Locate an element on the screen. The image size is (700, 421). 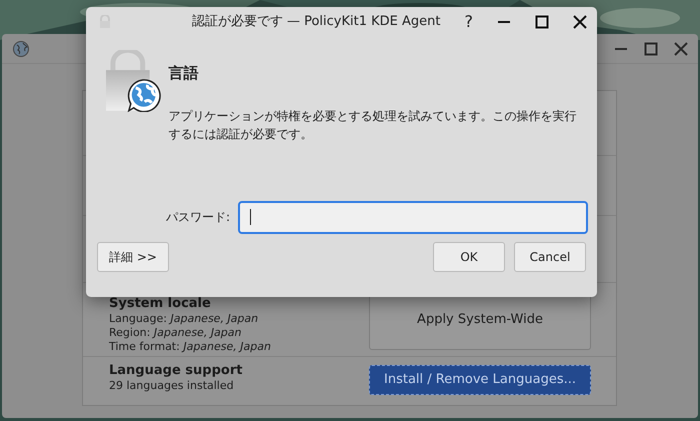
window-title: 認証が必要です — PolicyKit1 KDE Agent is located at coordinates (316, 22).